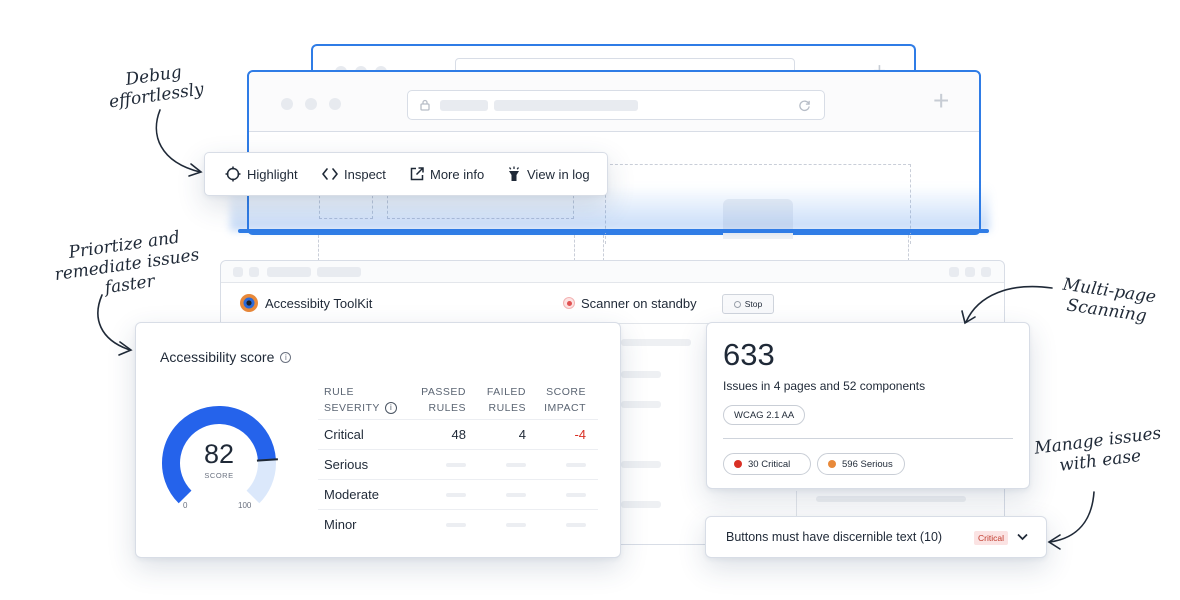 The image size is (1180, 600). I want to click on arrow-multipage, so click(1009, 304).